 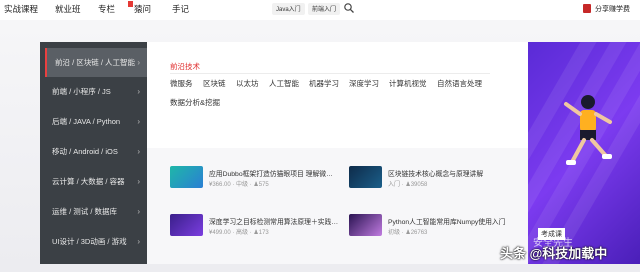 What do you see at coordinates (239, 185) in the screenshot?
I see `course-meta: ¥366.00 · 中级 · ♟575` at bounding box center [239, 185].